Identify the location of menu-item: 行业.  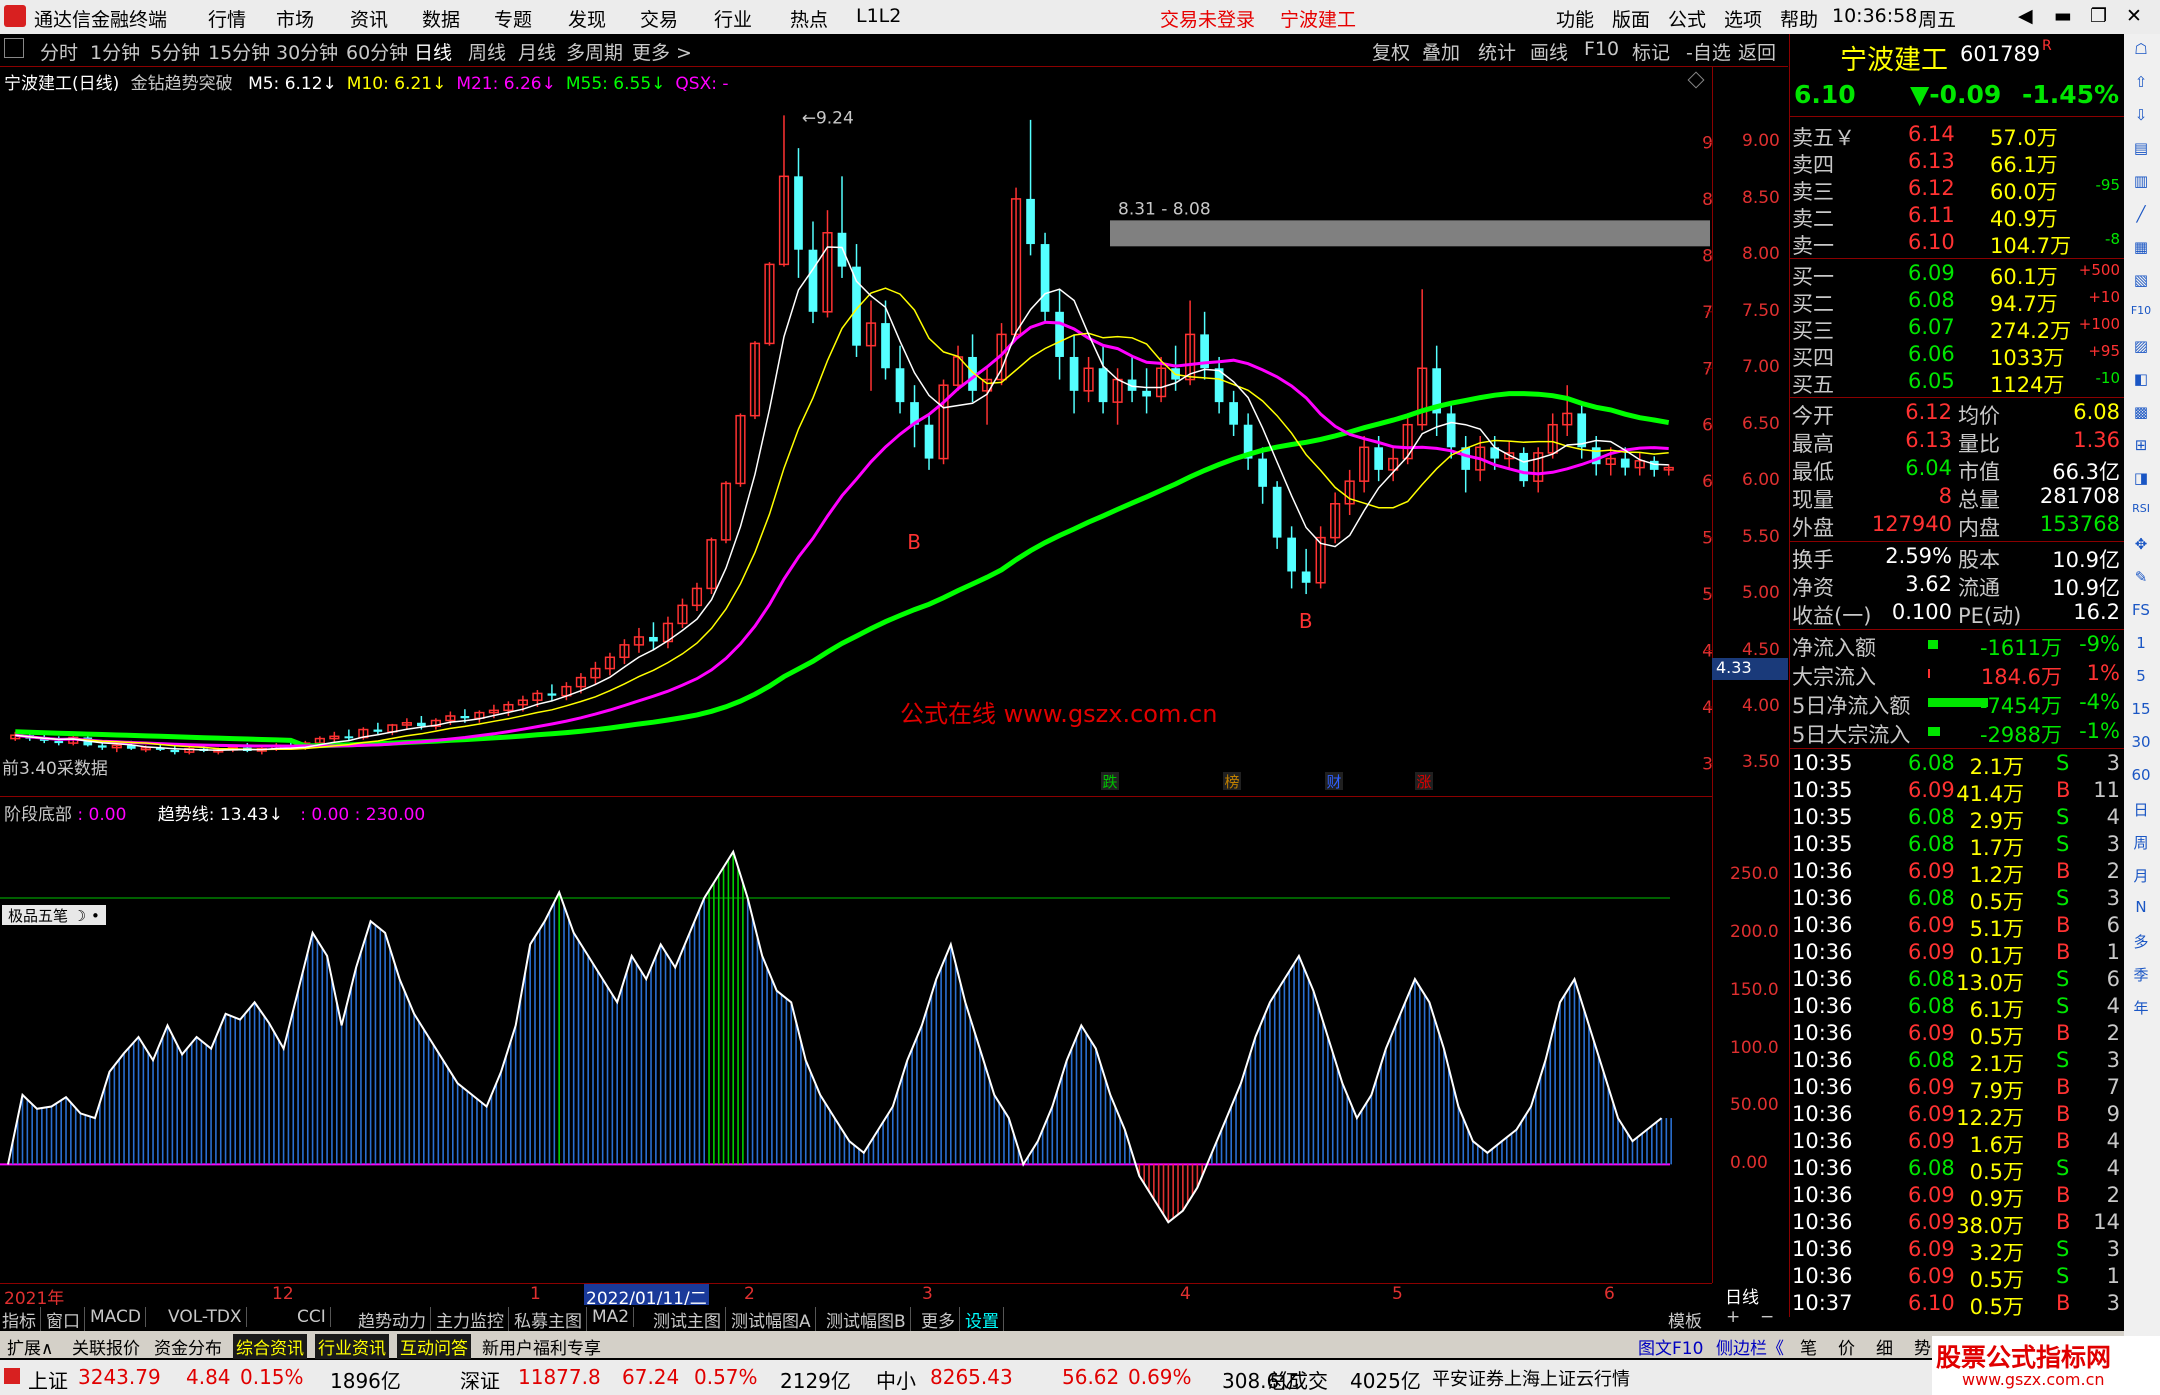
(733, 18).